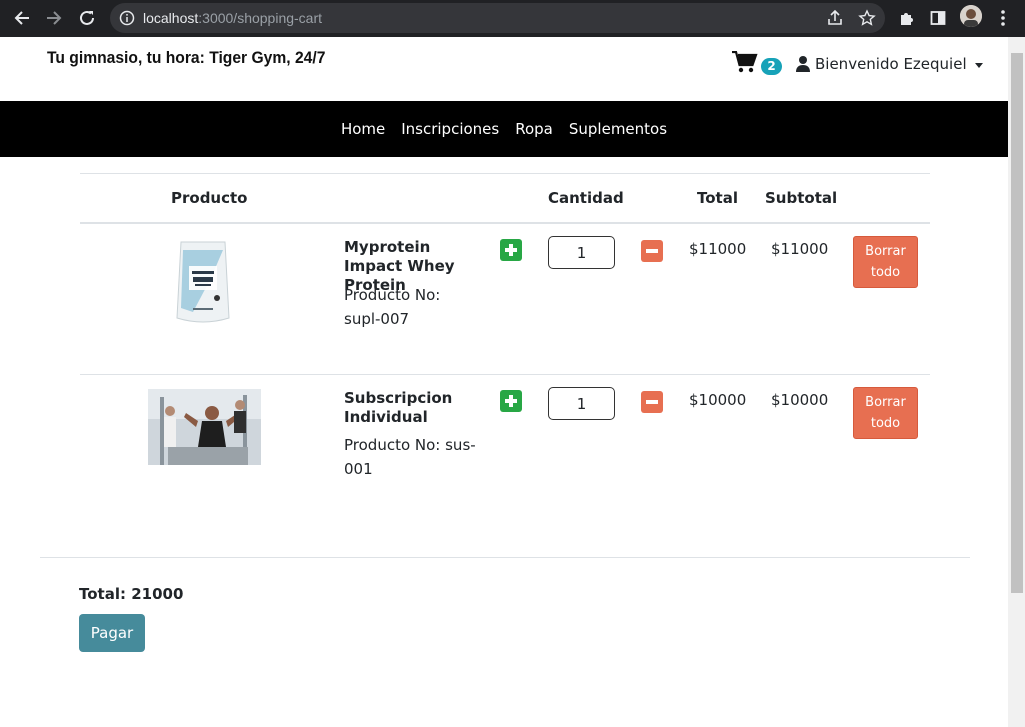 The width and height of the screenshot is (1025, 727). I want to click on product-number: Producto No: sus-001, so click(410, 457).